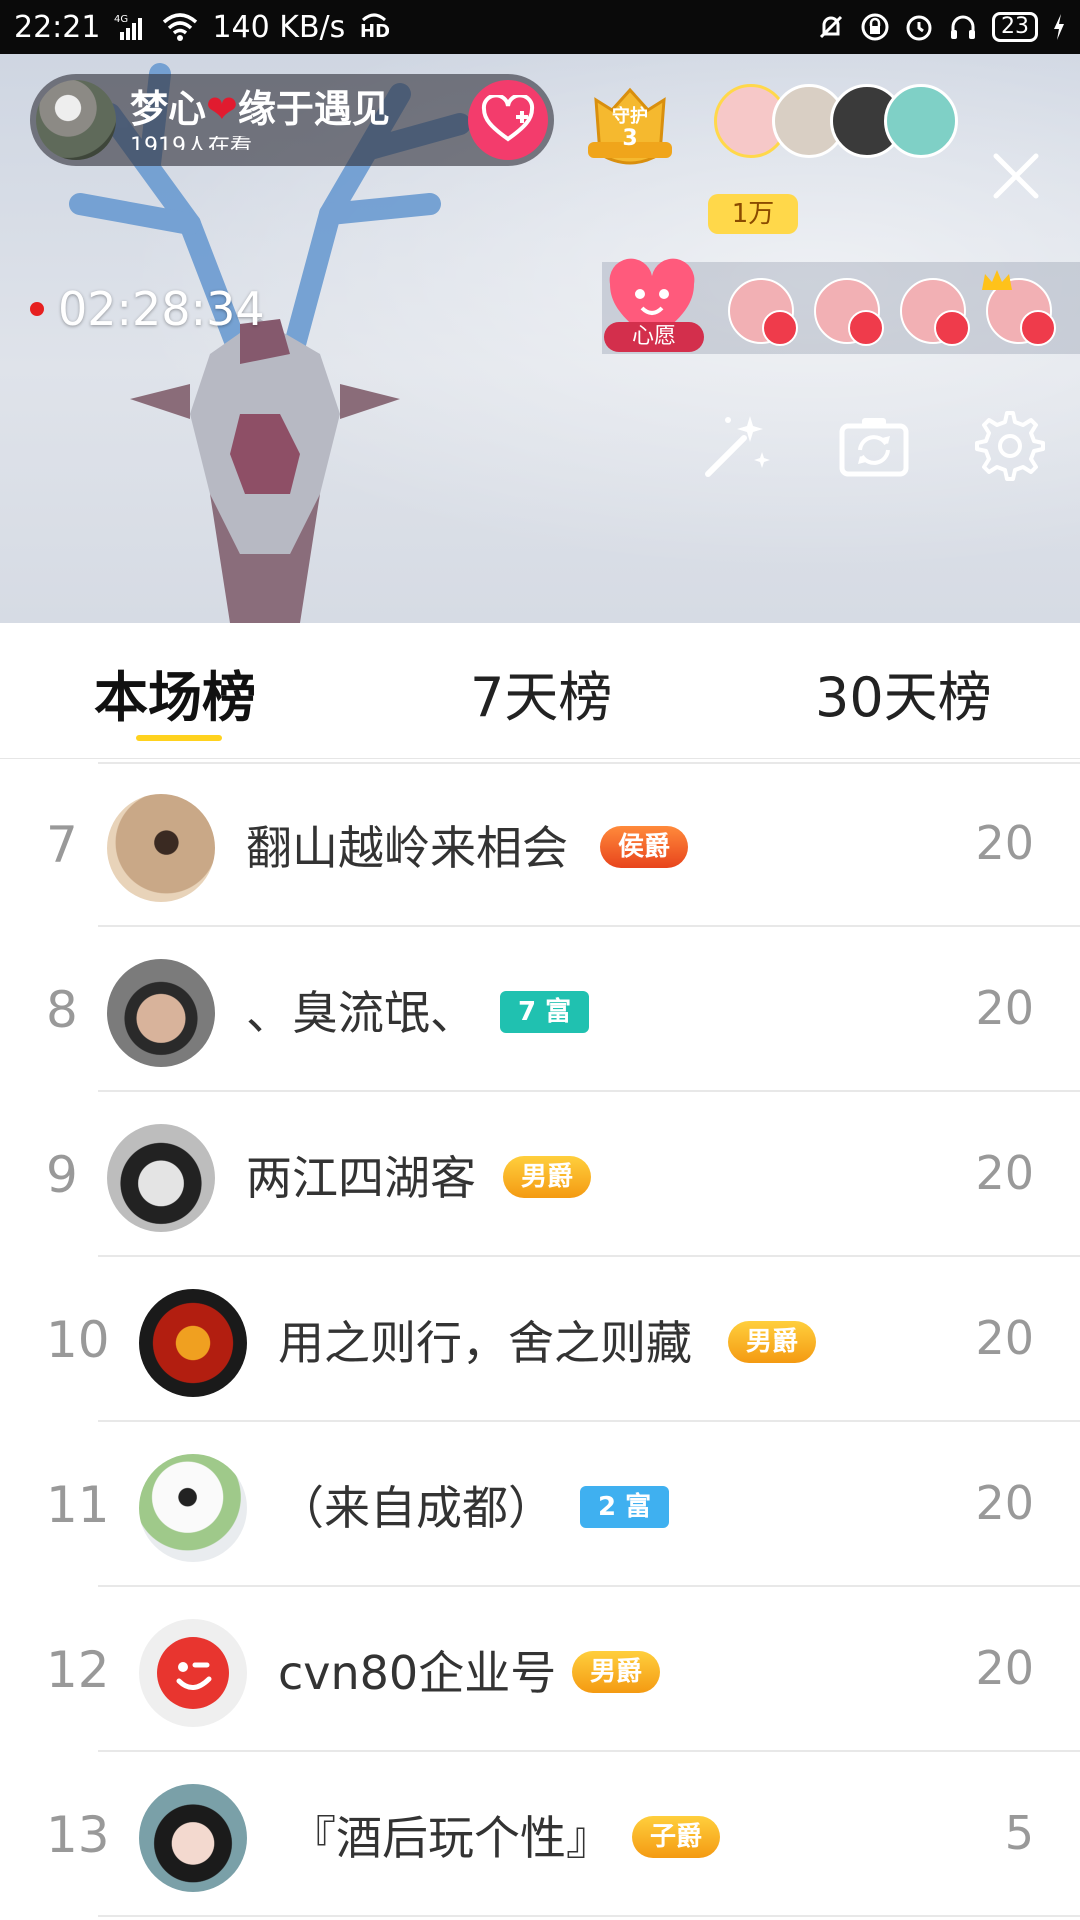 This screenshot has width=1080, height=1920. I want to click on status-bar: 22:21 4G 140 KB/s HD 23, so click(540, 27).